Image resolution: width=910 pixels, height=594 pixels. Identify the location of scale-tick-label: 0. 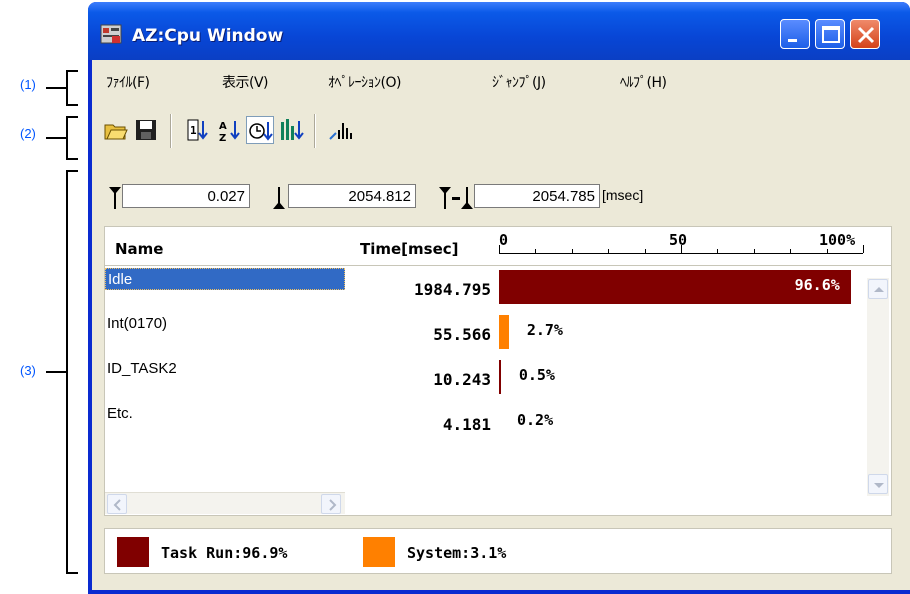
(504, 240).